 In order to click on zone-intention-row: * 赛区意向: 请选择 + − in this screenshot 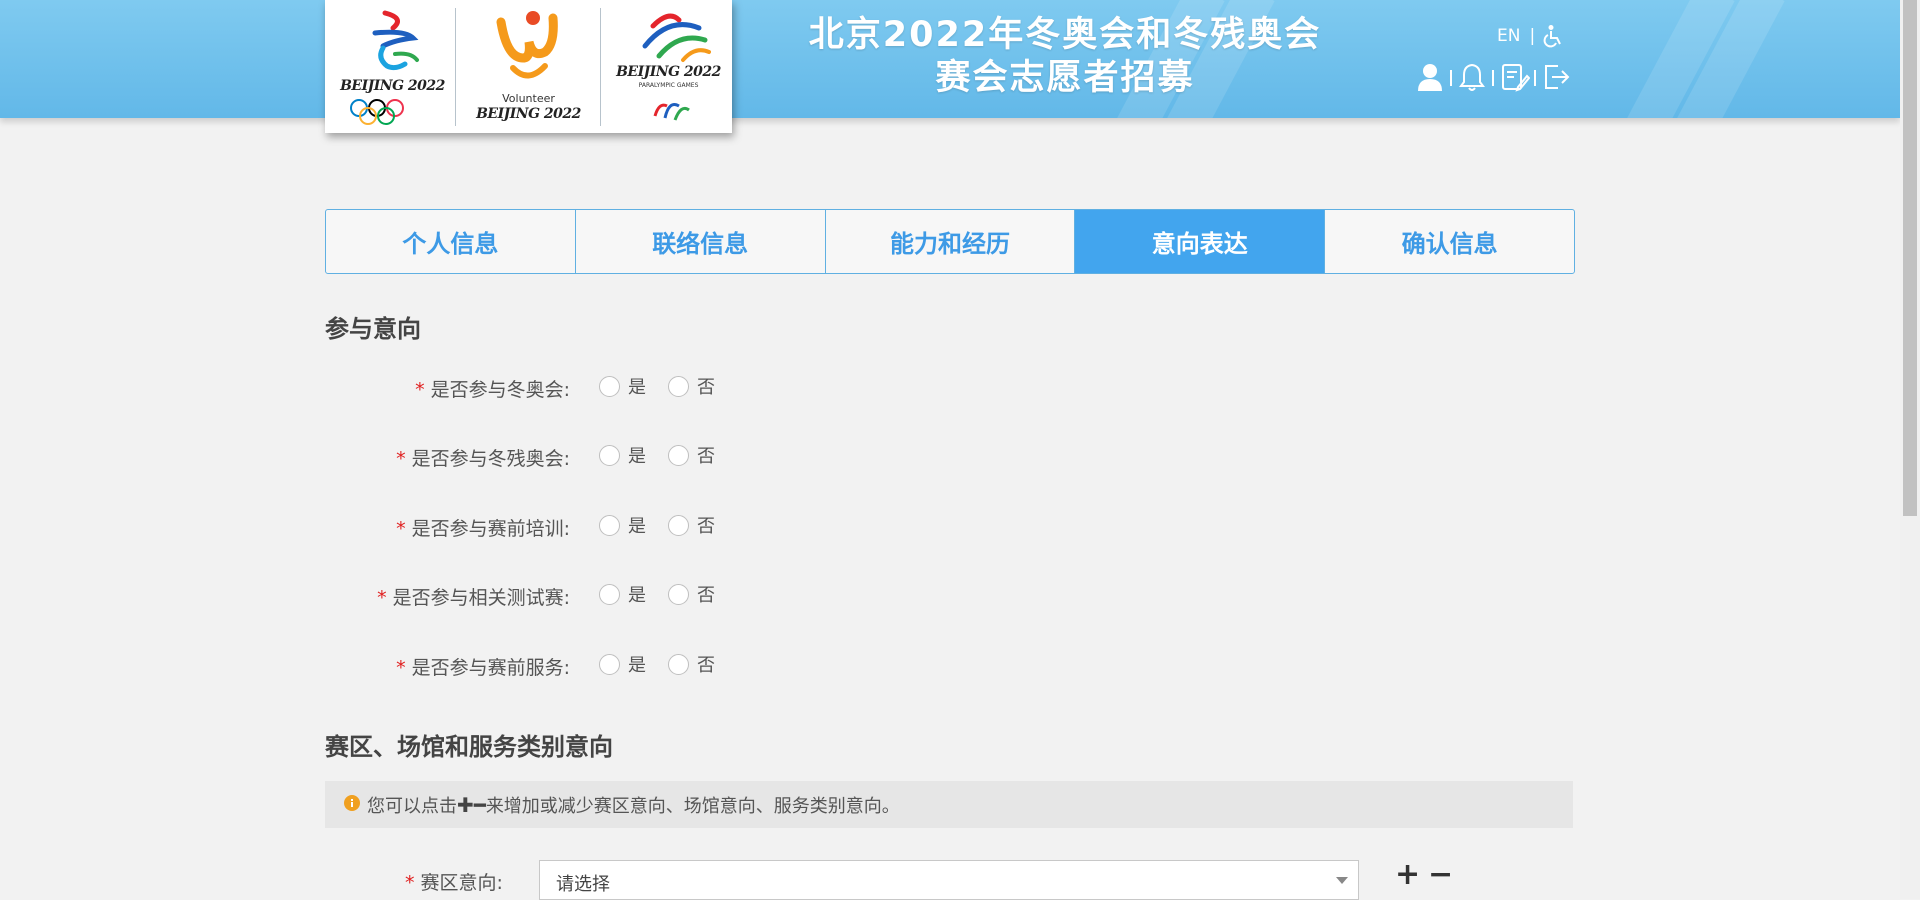, I will do `click(949, 880)`.